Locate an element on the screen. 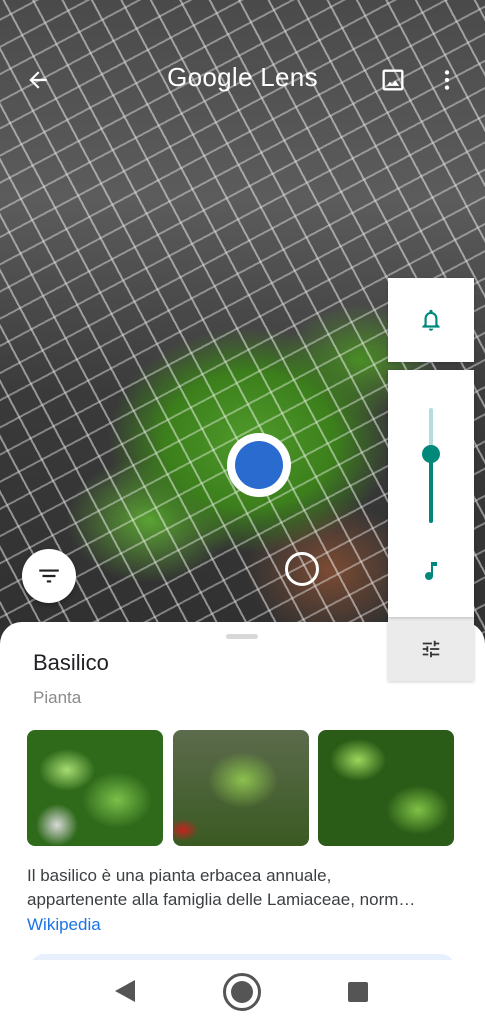  media-volume-button is located at coordinates (431, 573).